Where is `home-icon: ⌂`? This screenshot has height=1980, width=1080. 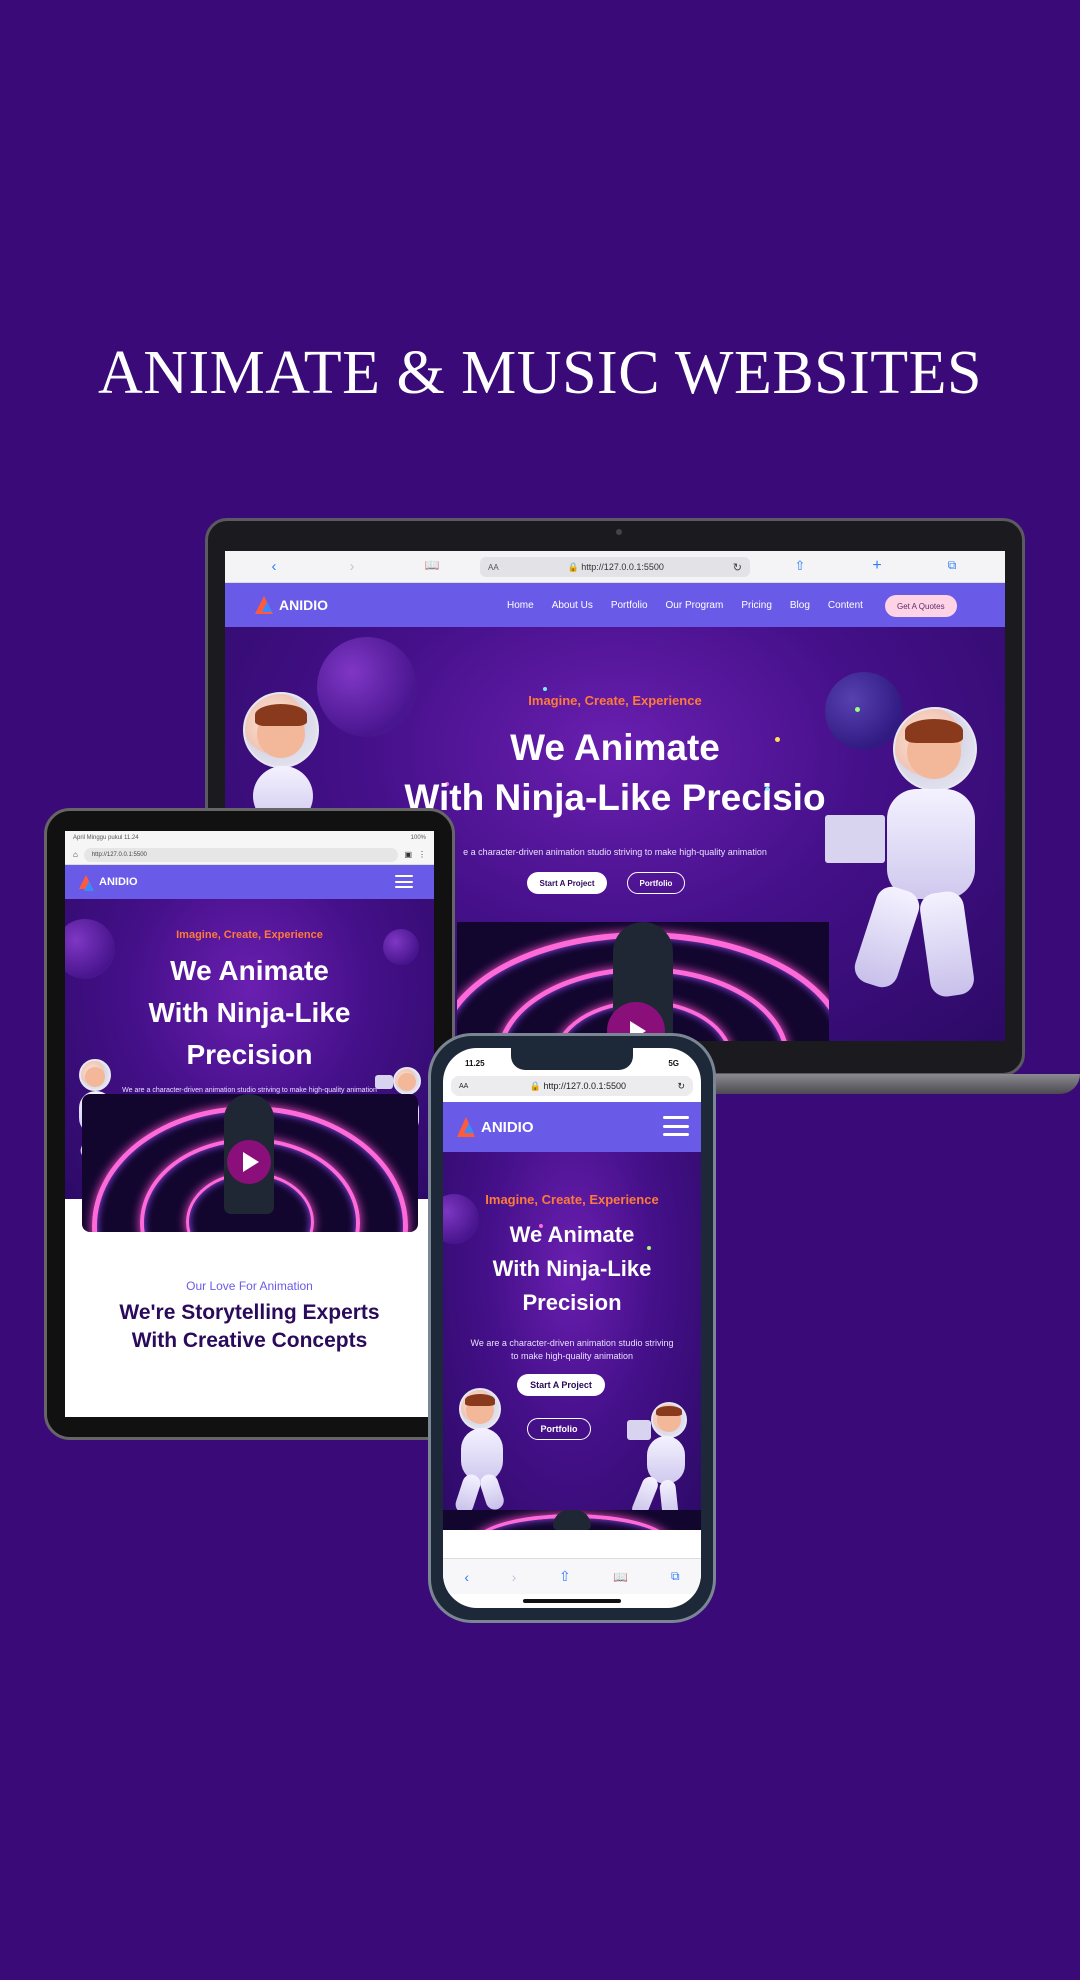
home-icon: ⌂ is located at coordinates (75, 854).